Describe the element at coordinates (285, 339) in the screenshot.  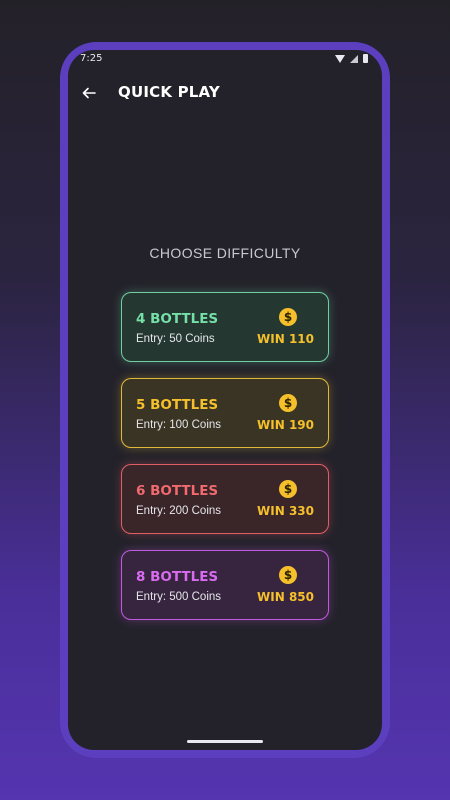
I see `win-amount: WIN 110` at that location.